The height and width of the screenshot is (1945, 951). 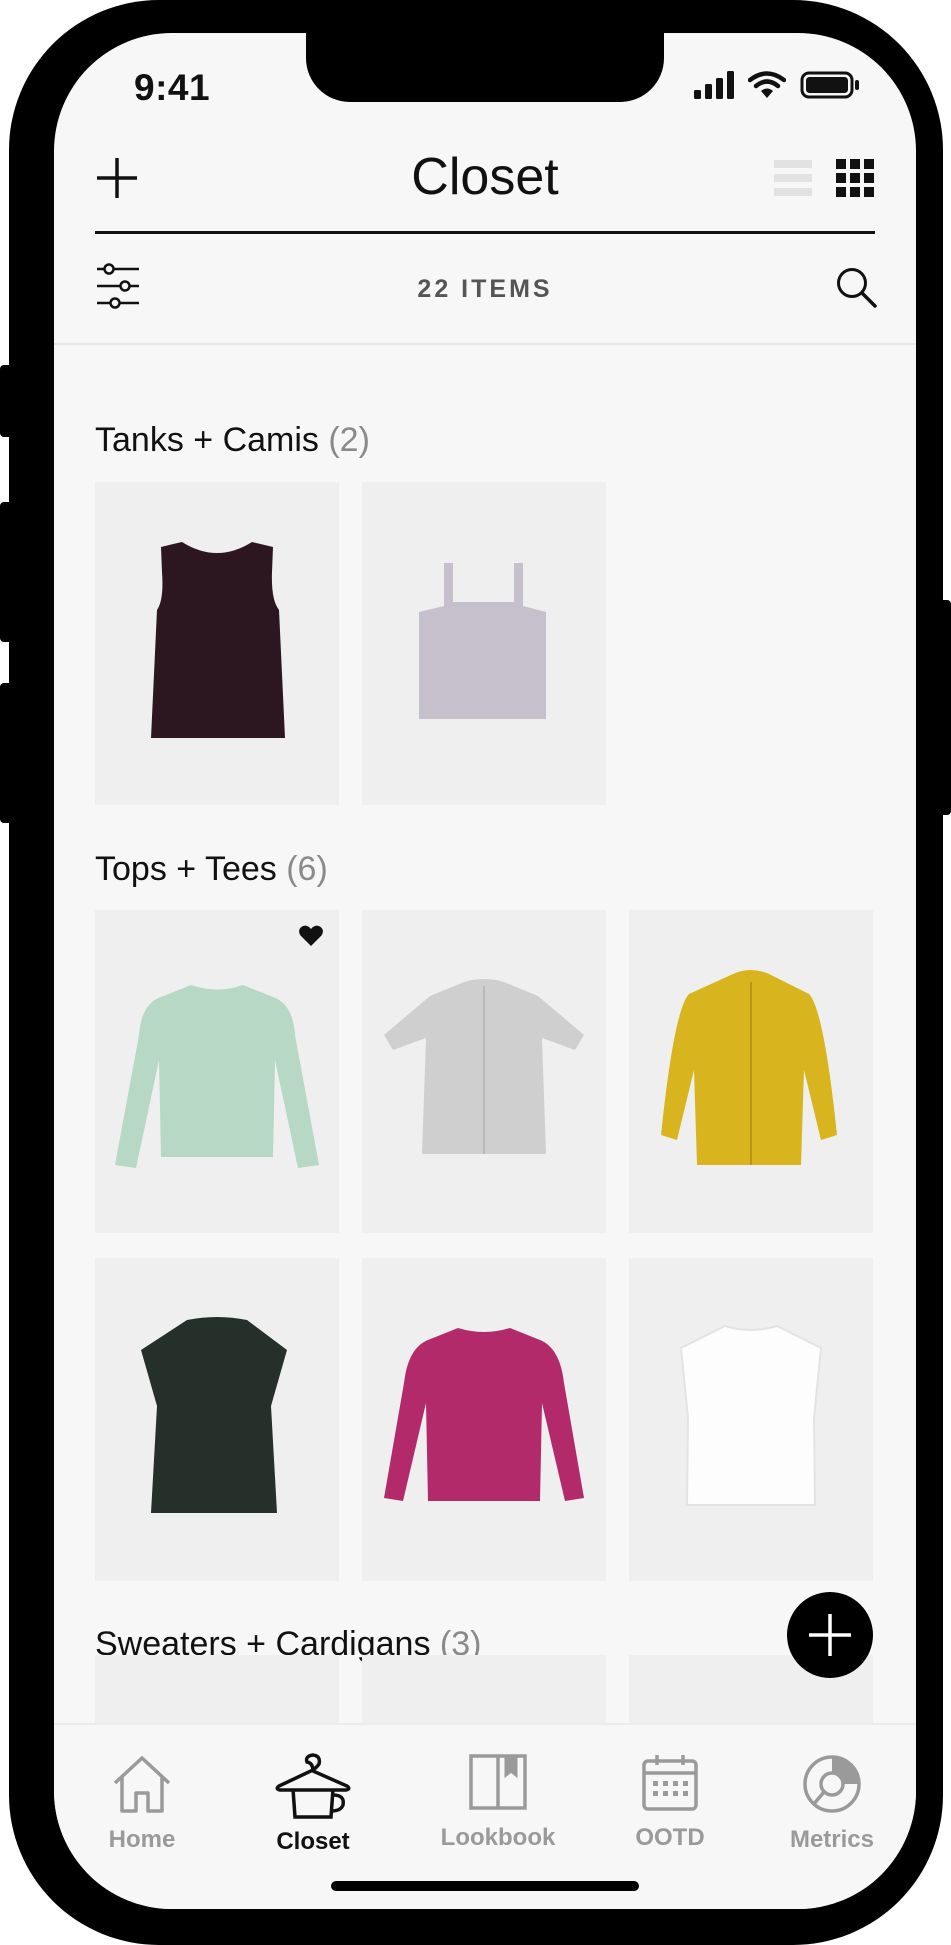 What do you see at coordinates (829, 85) in the screenshot?
I see `battery-icon` at bounding box center [829, 85].